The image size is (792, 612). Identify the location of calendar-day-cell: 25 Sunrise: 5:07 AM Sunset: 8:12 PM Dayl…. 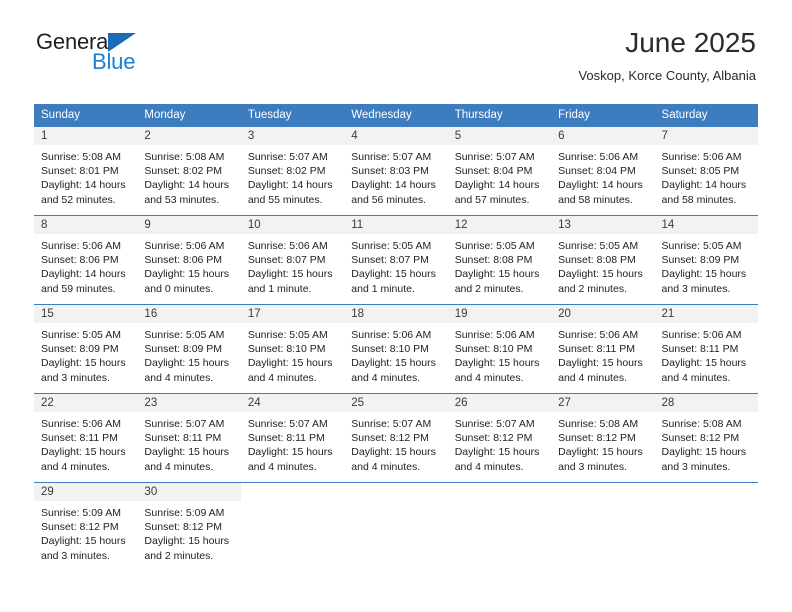
(396, 438).